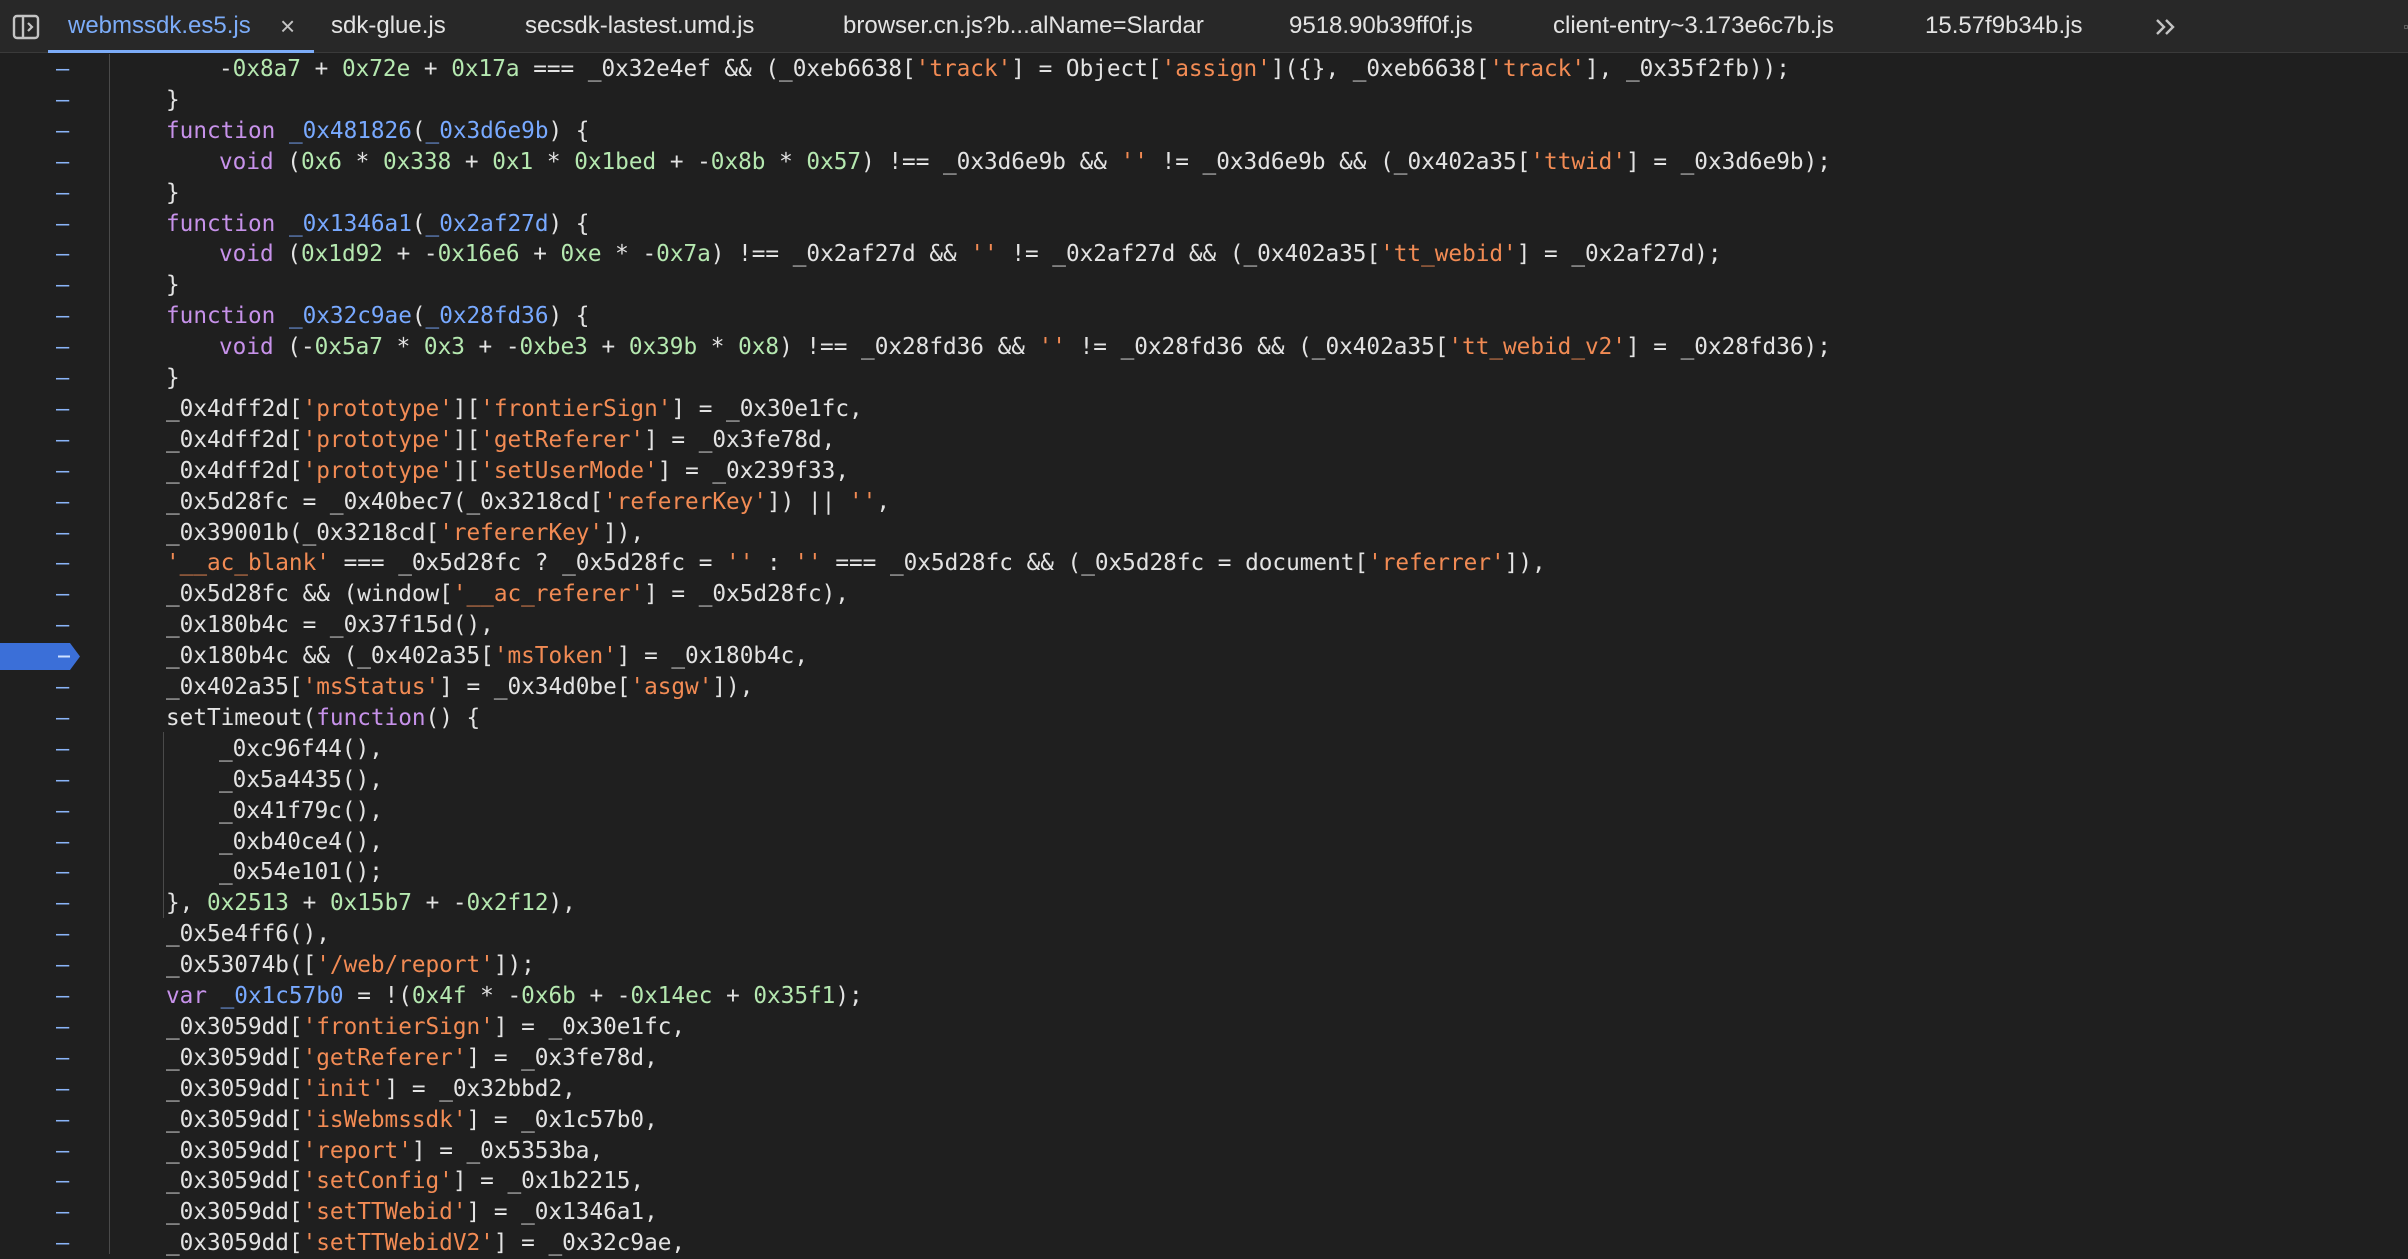  What do you see at coordinates (159, 26) in the screenshot?
I see `tab-webmssdk: webmssdk.es5.js` at bounding box center [159, 26].